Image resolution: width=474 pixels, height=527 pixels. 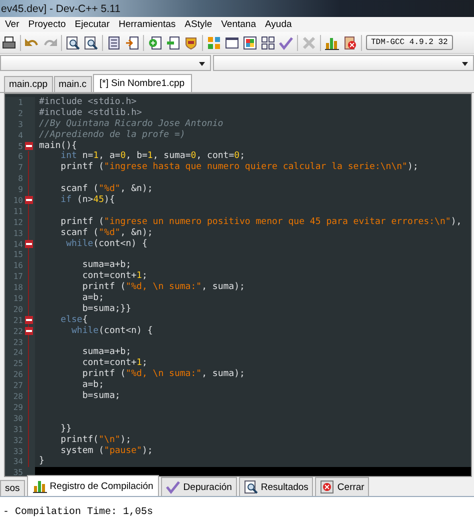 What do you see at coordinates (239, 167) in the screenshot?
I see `code-line: printf ("ingrese hasta que numero quiere calcular la serie:\n\n");` at bounding box center [239, 167].